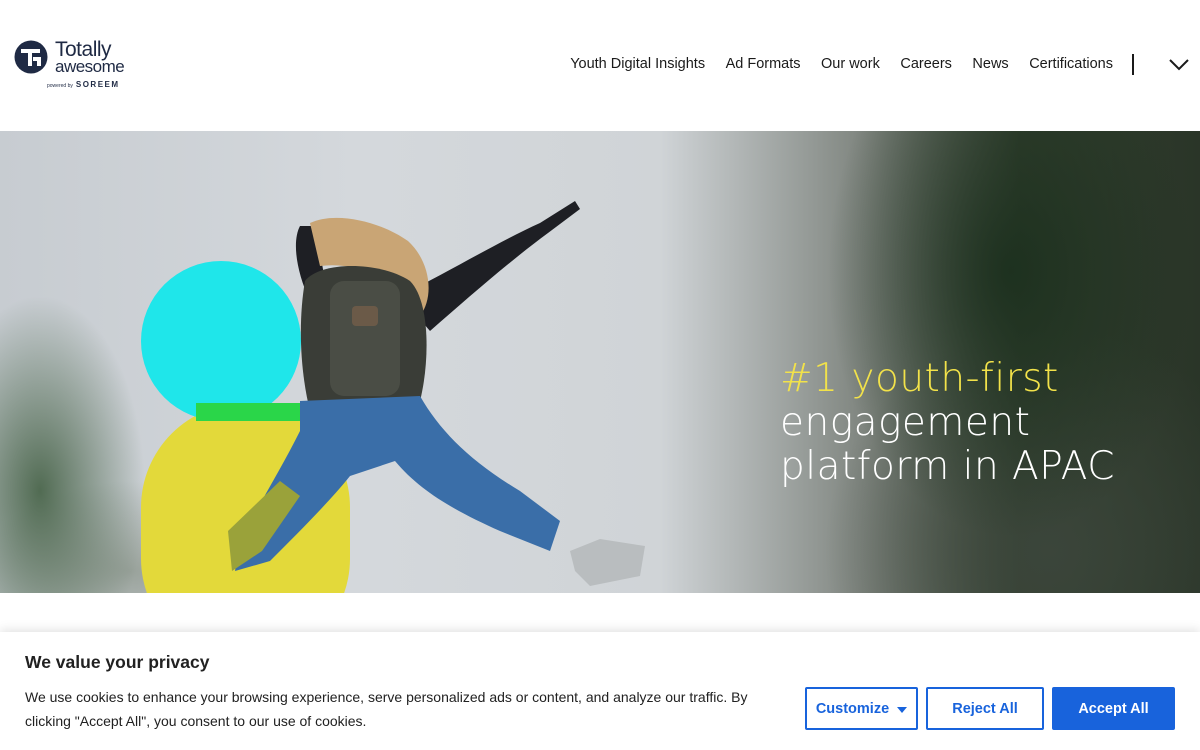  What do you see at coordinates (919, 378) in the screenshot?
I see `hero-headline-line1: #1 youth-first` at bounding box center [919, 378].